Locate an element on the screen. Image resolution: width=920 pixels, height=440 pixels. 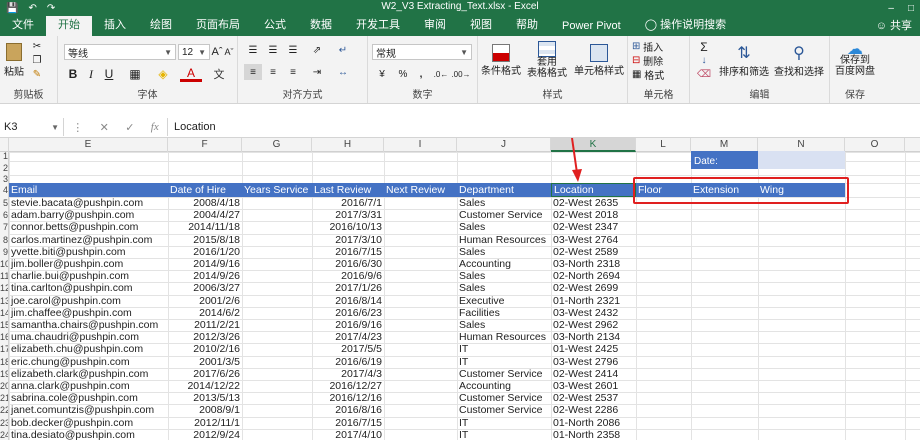
tab-formulas: 公式 is located at coordinates (275, 24).